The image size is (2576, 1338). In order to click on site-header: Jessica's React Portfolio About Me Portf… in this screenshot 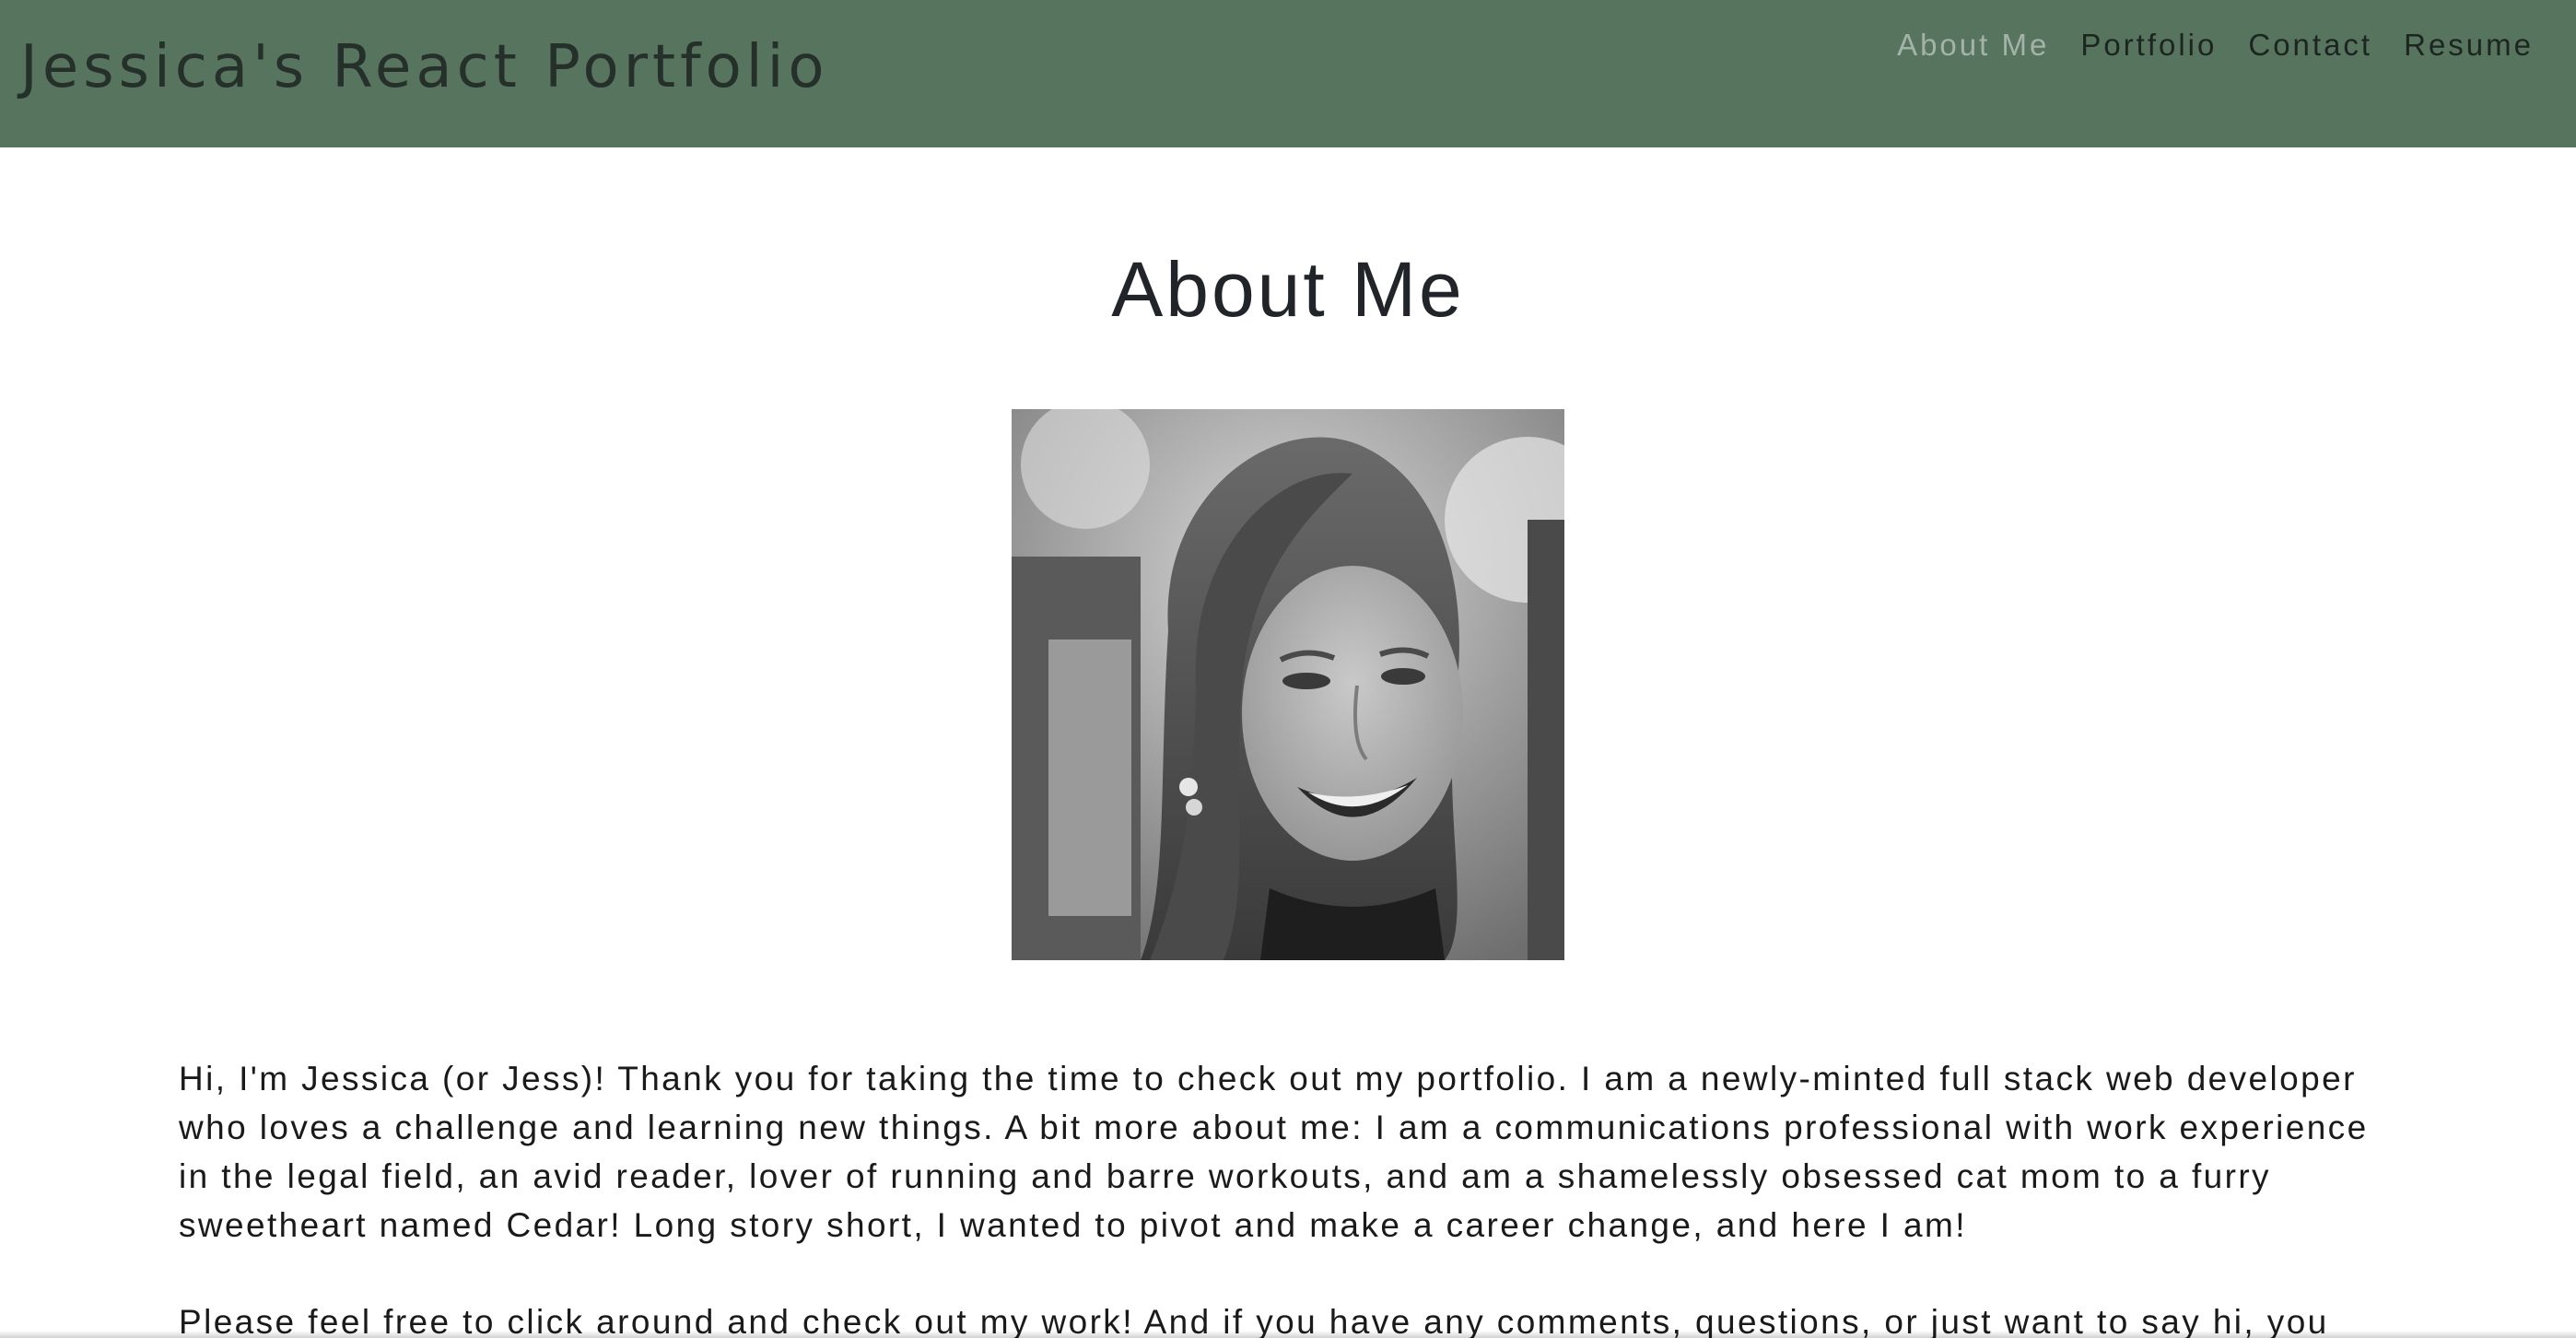, I will do `click(1288, 73)`.